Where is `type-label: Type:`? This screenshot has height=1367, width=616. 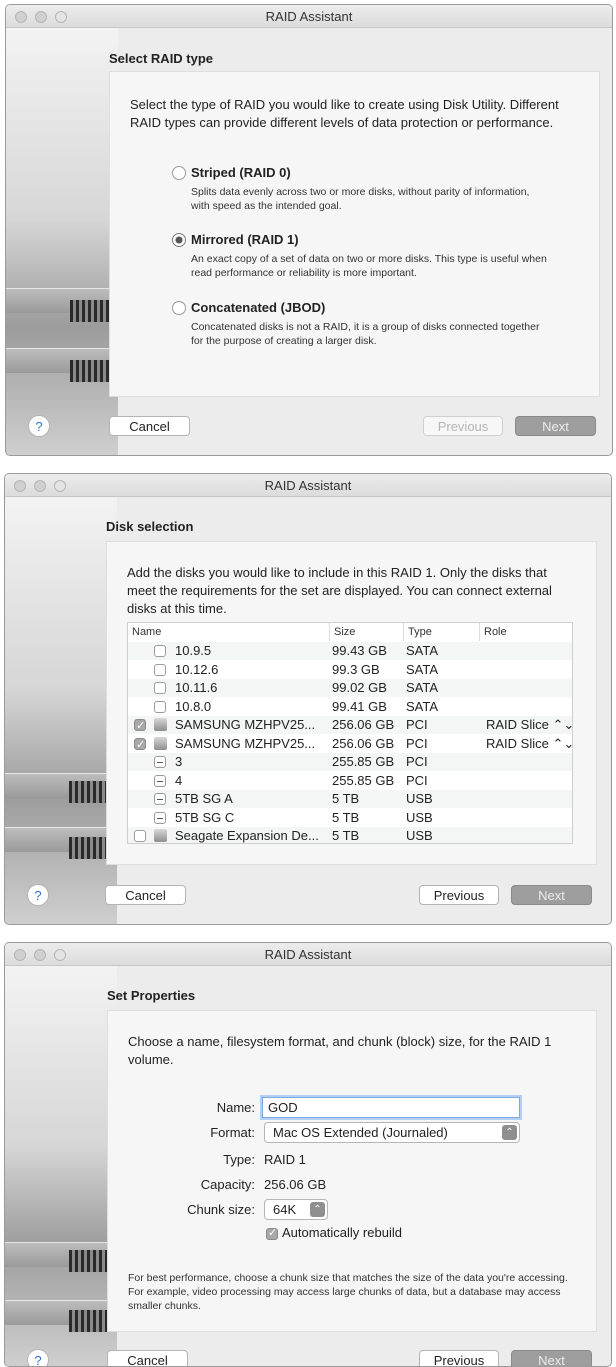 type-label: Type: is located at coordinates (239, 1159).